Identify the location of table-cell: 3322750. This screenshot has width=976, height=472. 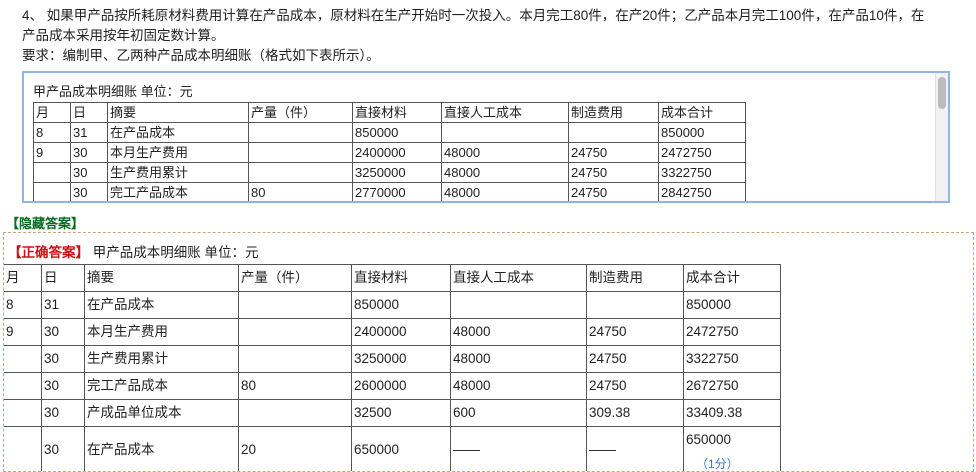
(702, 173).